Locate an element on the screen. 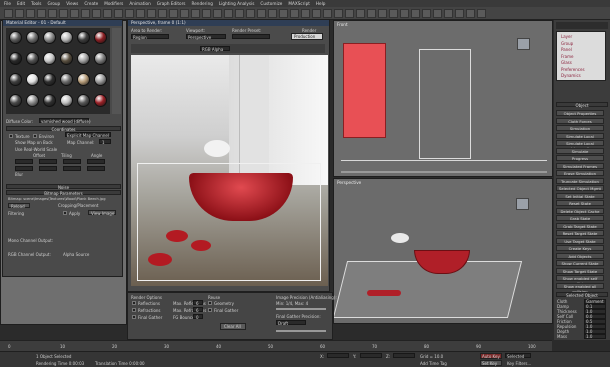 This screenshot has height=367, width=610. cloth-command-button: Show enabled all collision is located at coordinates (580, 288).